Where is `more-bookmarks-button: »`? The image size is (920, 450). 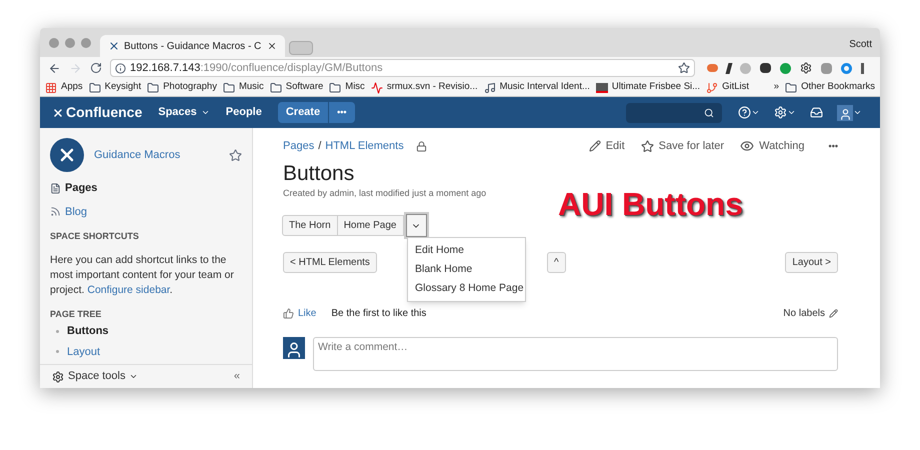
more-bookmarks-button: » is located at coordinates (777, 87).